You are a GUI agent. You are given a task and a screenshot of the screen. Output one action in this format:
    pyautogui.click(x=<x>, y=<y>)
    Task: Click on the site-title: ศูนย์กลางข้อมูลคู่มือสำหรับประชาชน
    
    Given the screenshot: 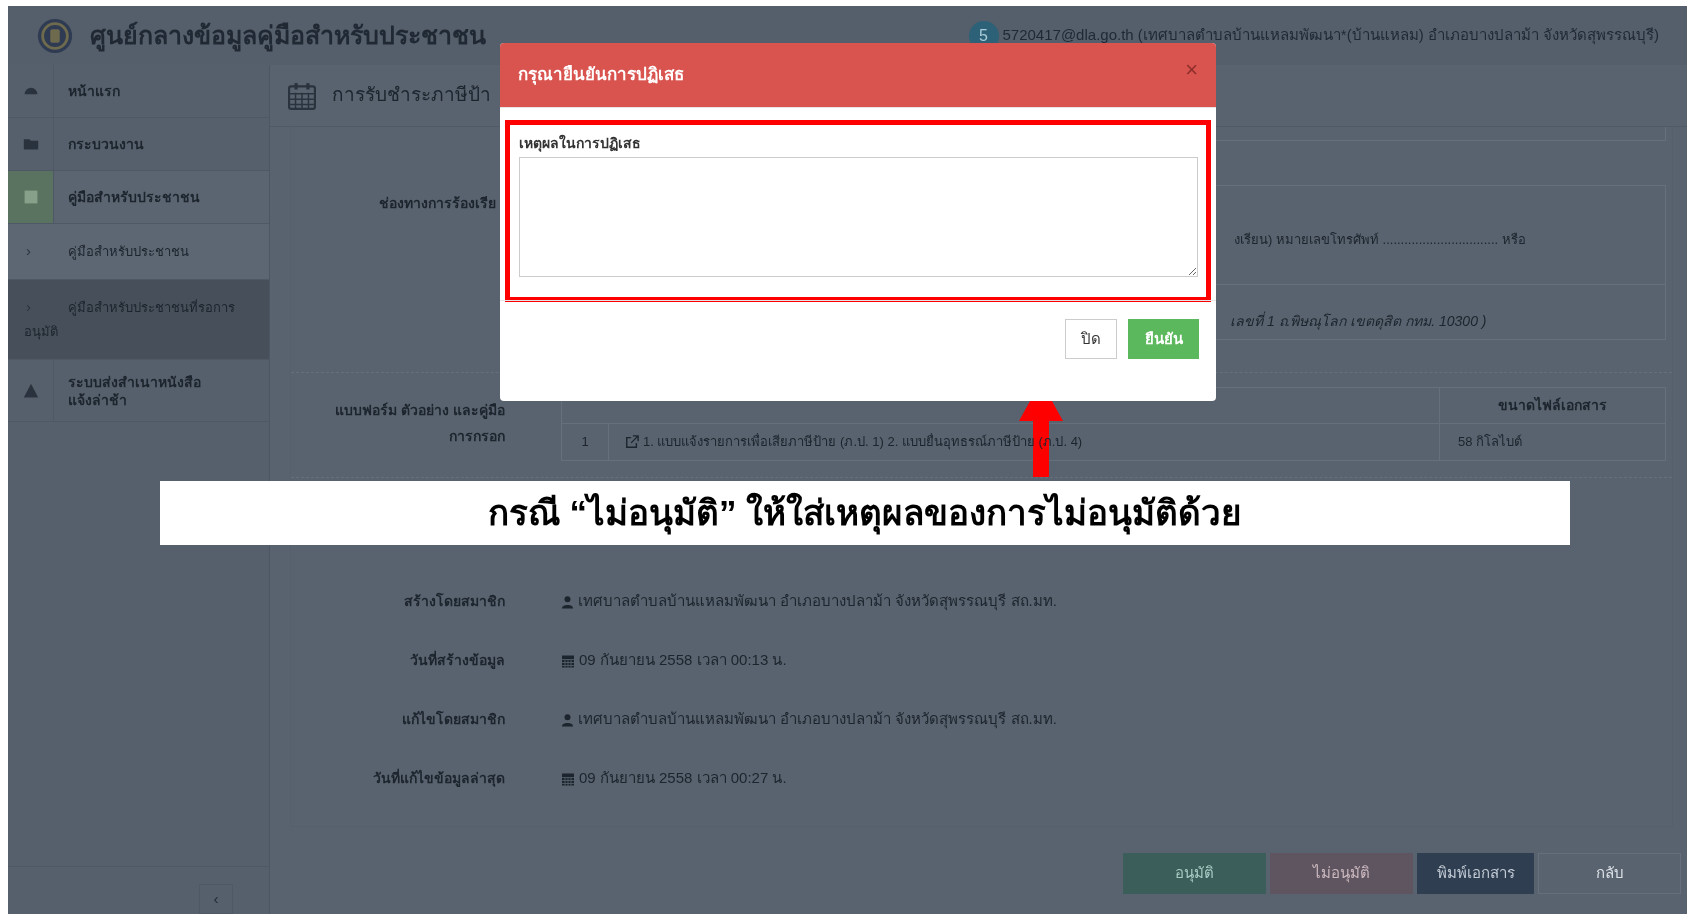 What is the action you would take?
    pyautogui.click(x=288, y=35)
    